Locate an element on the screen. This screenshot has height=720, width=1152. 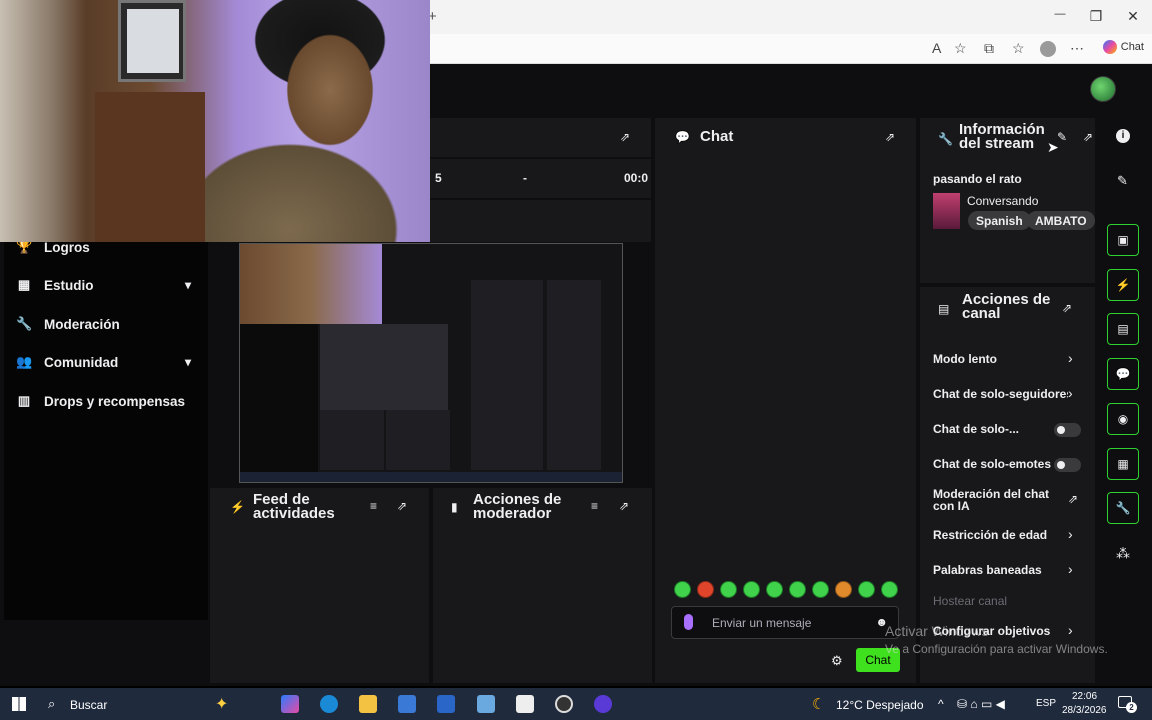
maximize-button: ❐ is located at coordinates (1096, 16).